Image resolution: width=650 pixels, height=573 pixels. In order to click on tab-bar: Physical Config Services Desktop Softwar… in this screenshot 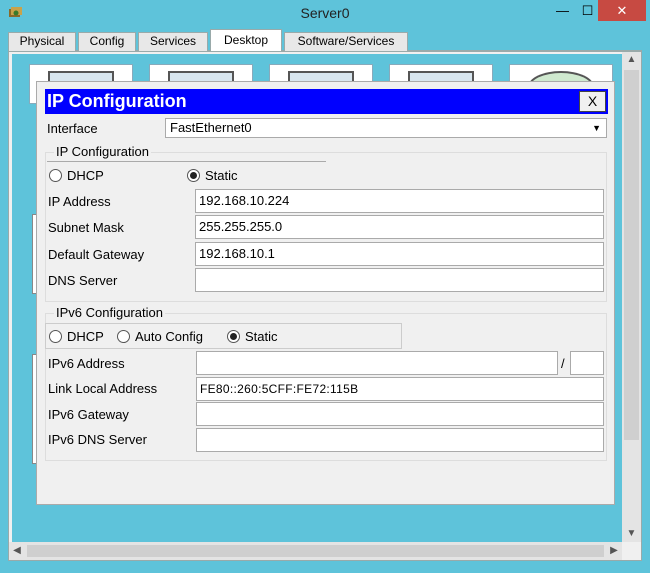, I will do `click(325, 40)`.